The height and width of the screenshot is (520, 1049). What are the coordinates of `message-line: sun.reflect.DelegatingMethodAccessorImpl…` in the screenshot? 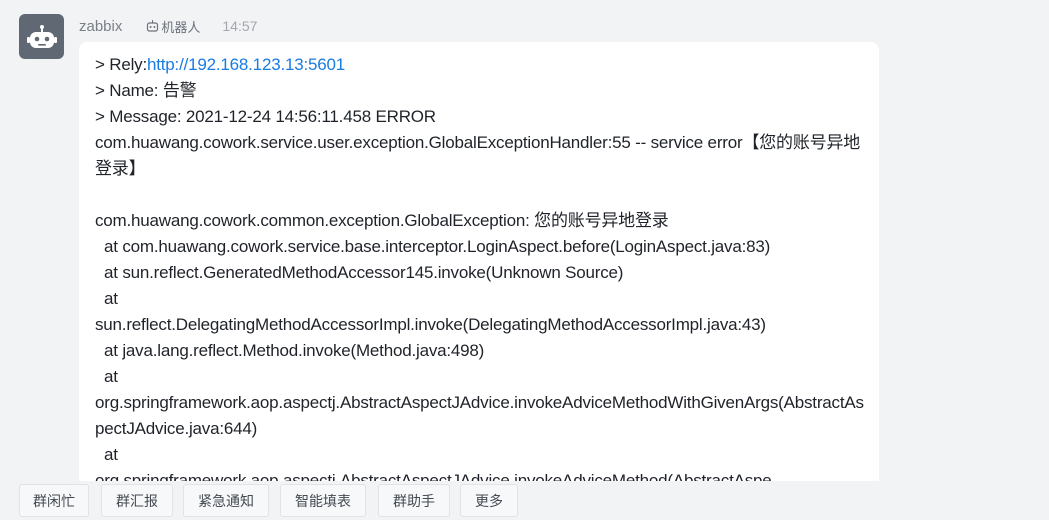 It's located at (430, 324).